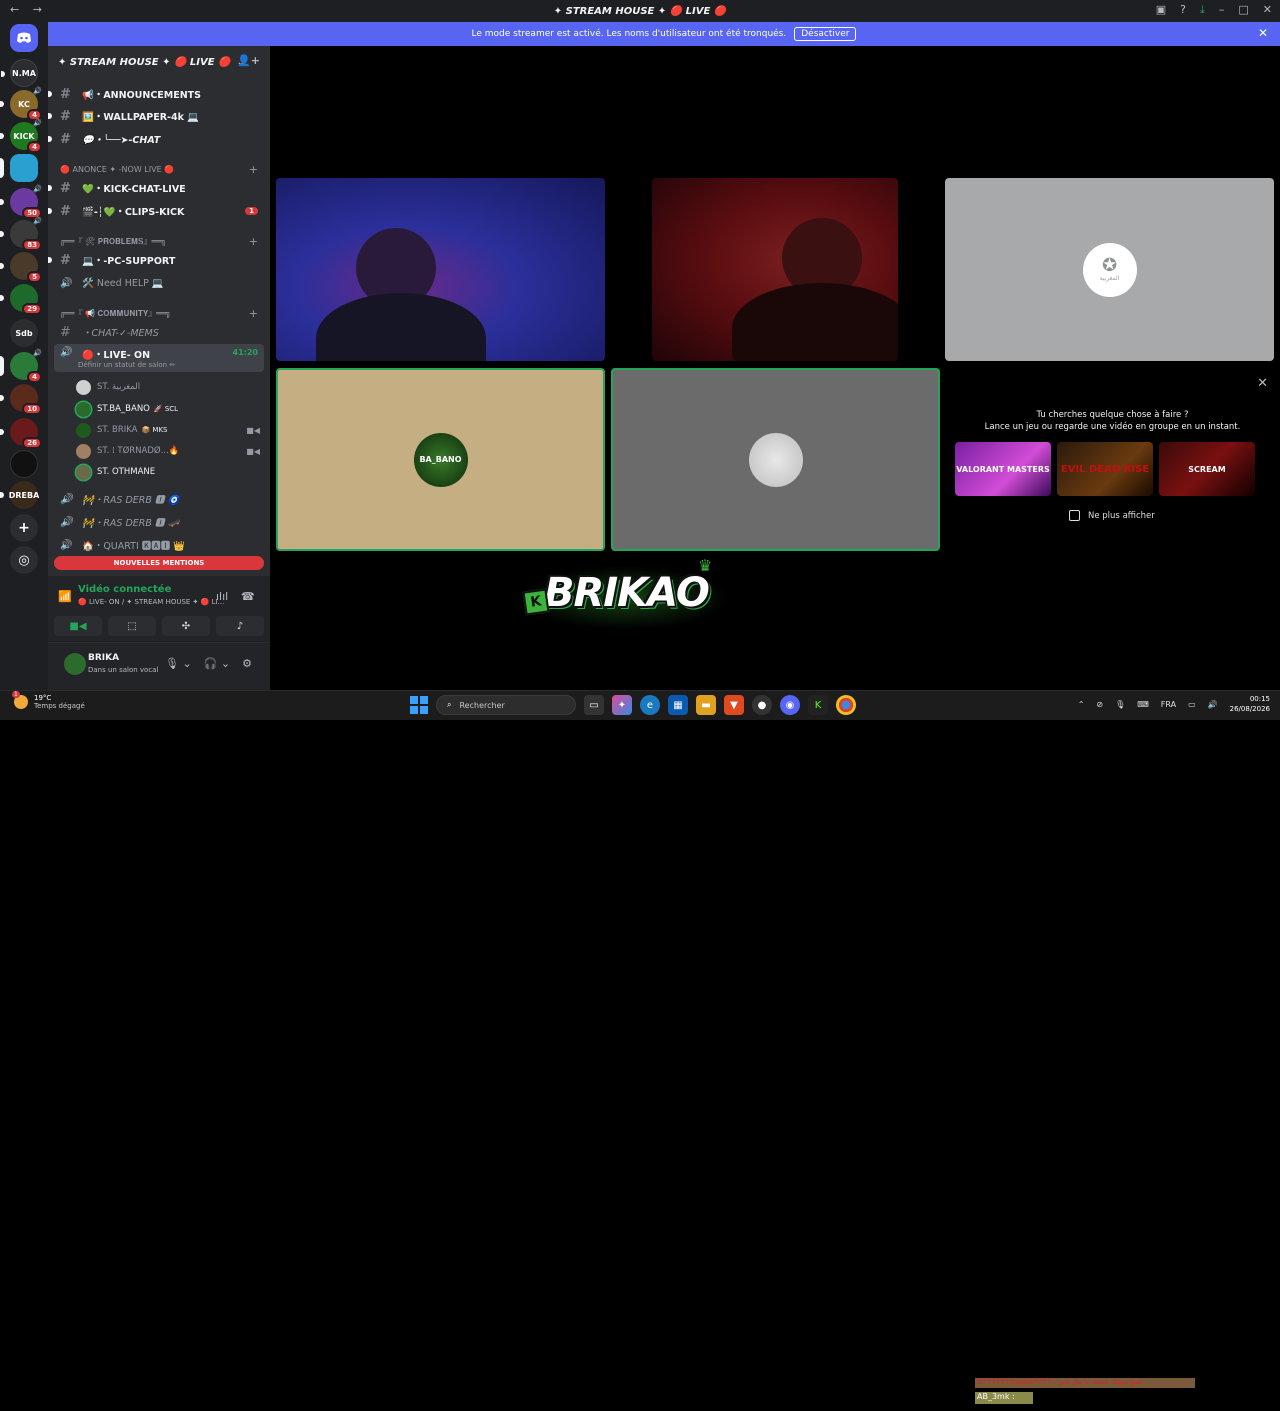  I want to click on server-icon-kc: 🔊 KC 4, so click(21, 104).